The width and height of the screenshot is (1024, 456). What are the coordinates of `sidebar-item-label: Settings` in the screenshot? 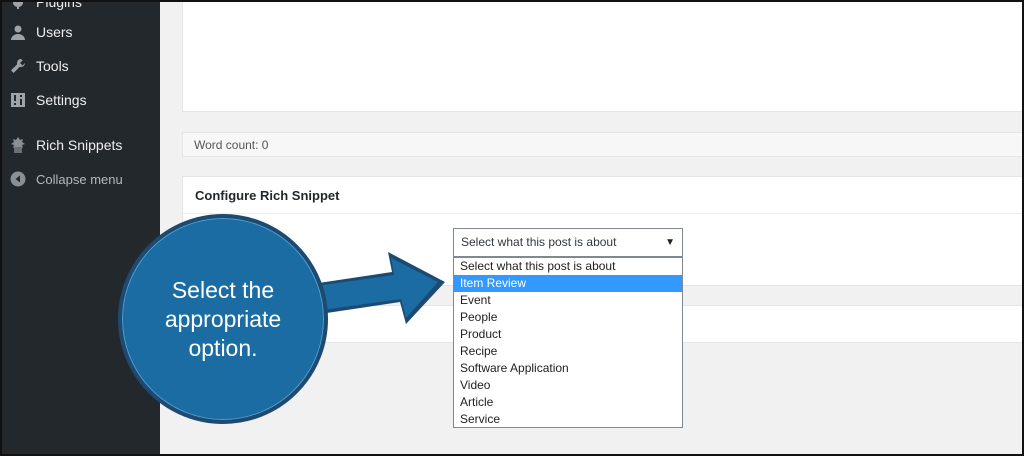 It's located at (61, 100).